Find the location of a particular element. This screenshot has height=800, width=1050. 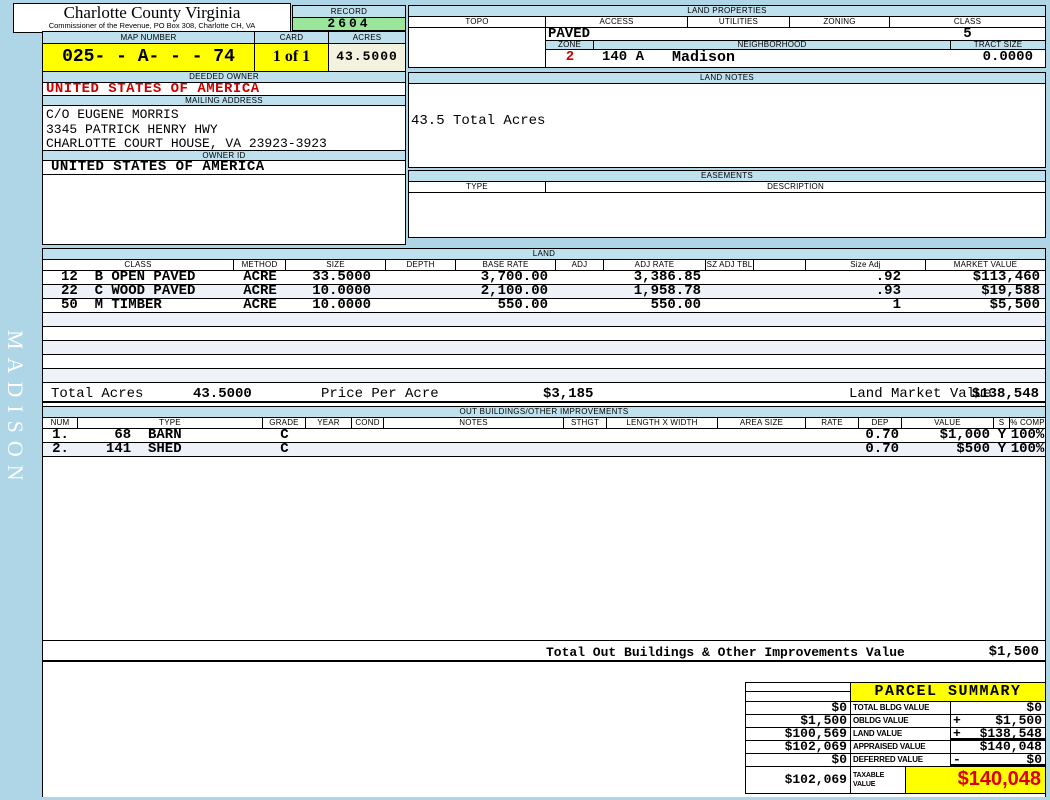

record-box: RECORD 2604 is located at coordinates (349, 18).